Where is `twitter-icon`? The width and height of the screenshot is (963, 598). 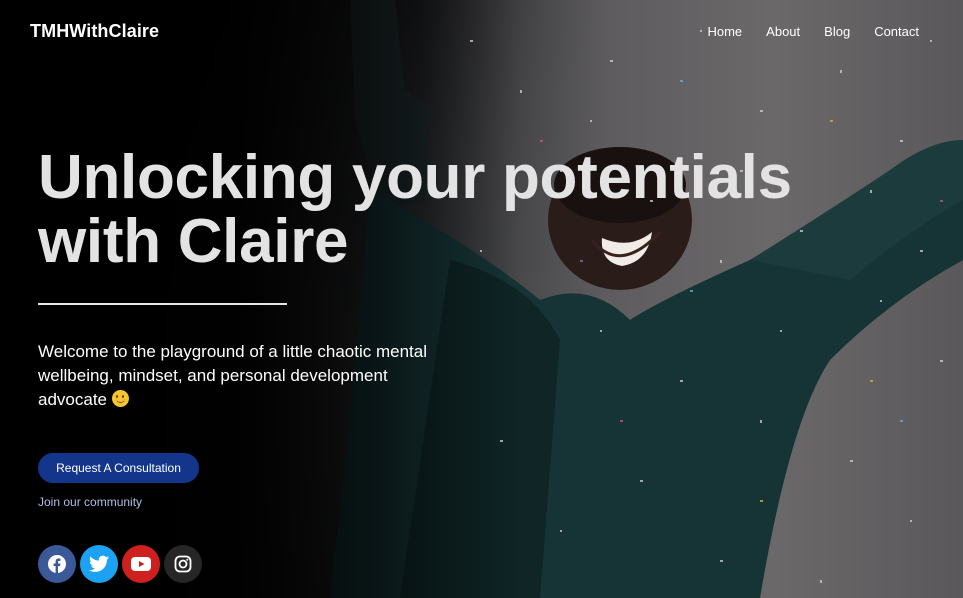 twitter-icon is located at coordinates (99, 563).